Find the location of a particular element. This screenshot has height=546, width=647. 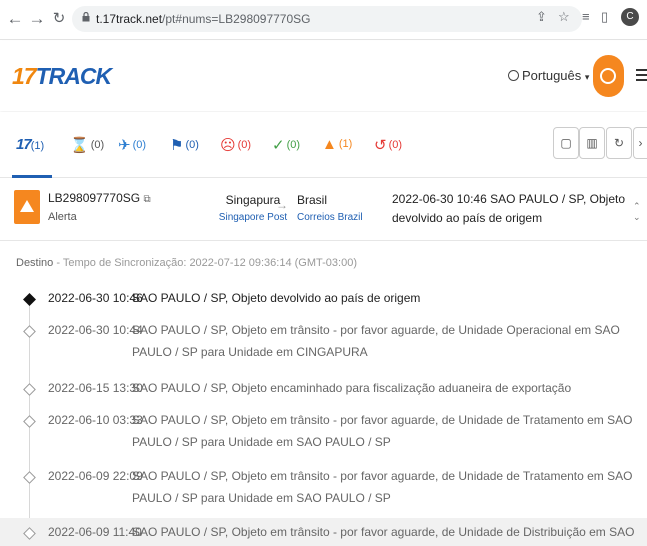

17track-logo: 17TRACK is located at coordinates (62, 76).